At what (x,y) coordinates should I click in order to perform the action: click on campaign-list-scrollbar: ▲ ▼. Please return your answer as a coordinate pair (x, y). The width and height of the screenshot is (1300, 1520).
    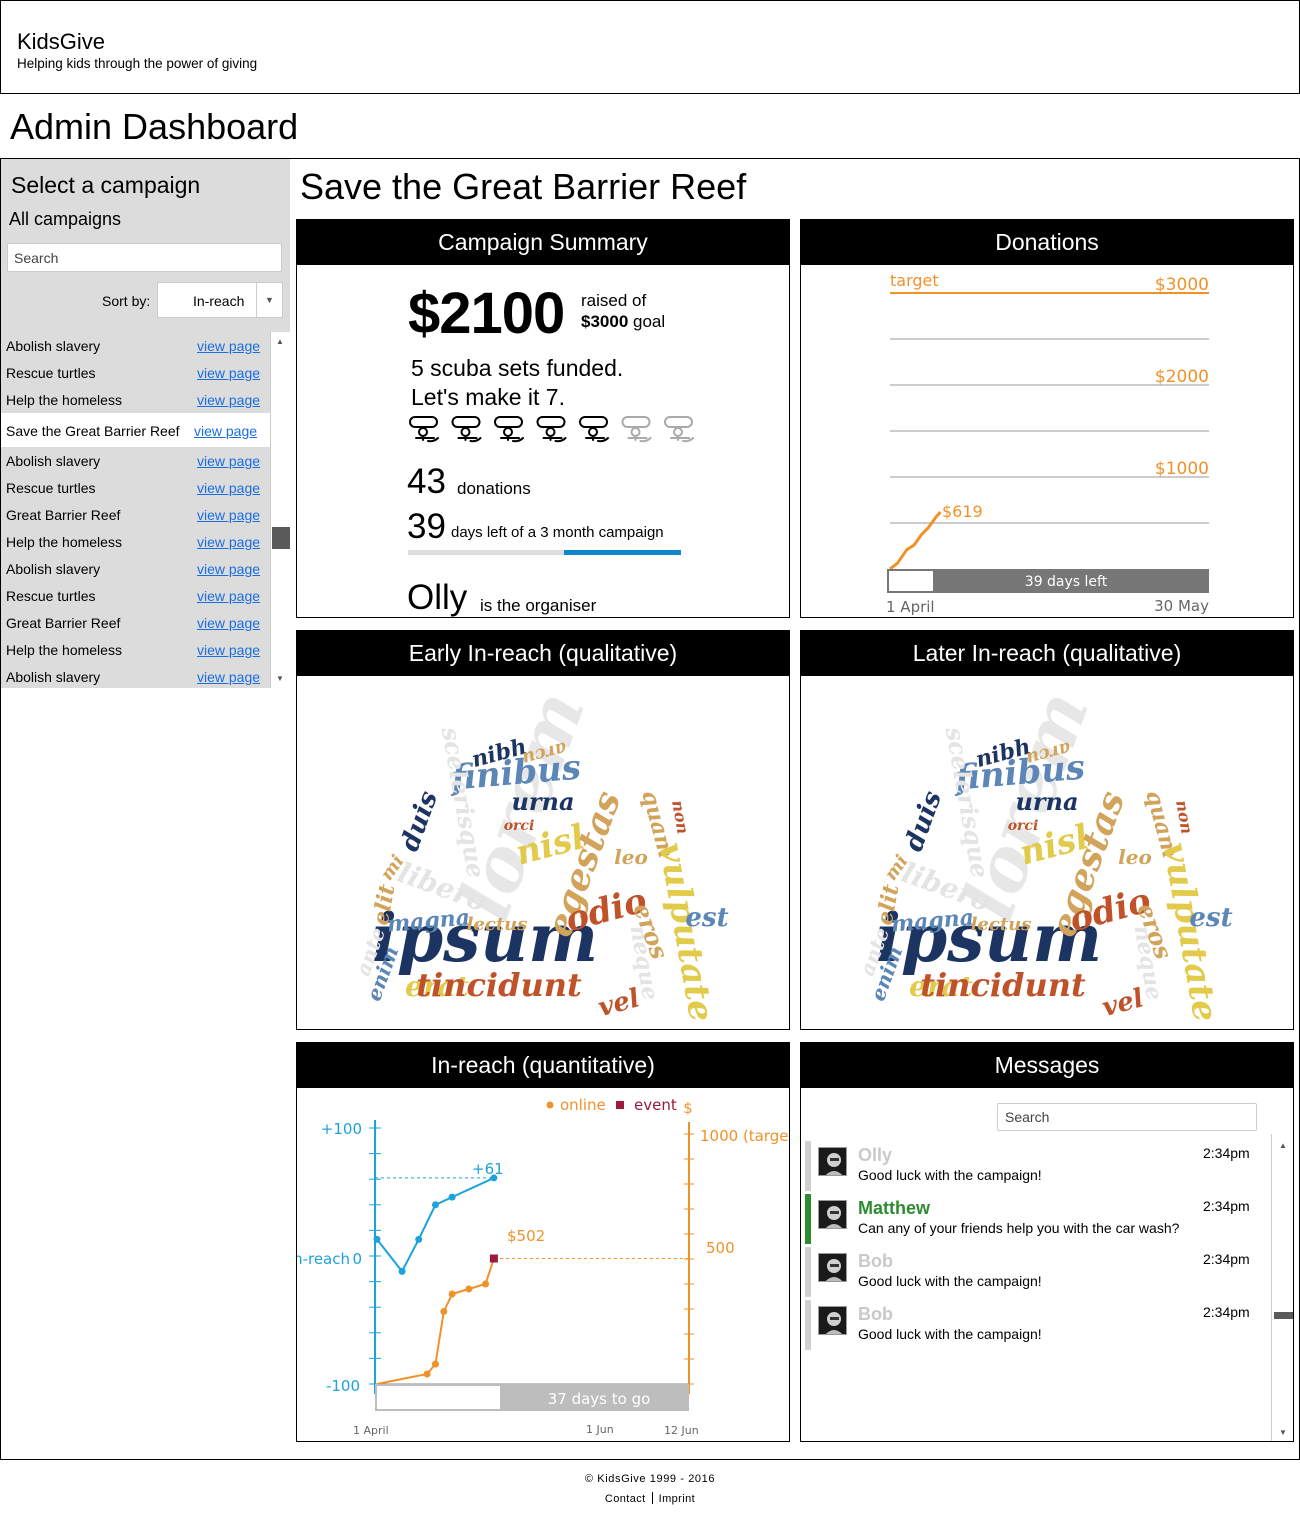
    Looking at the image, I should click on (280, 510).